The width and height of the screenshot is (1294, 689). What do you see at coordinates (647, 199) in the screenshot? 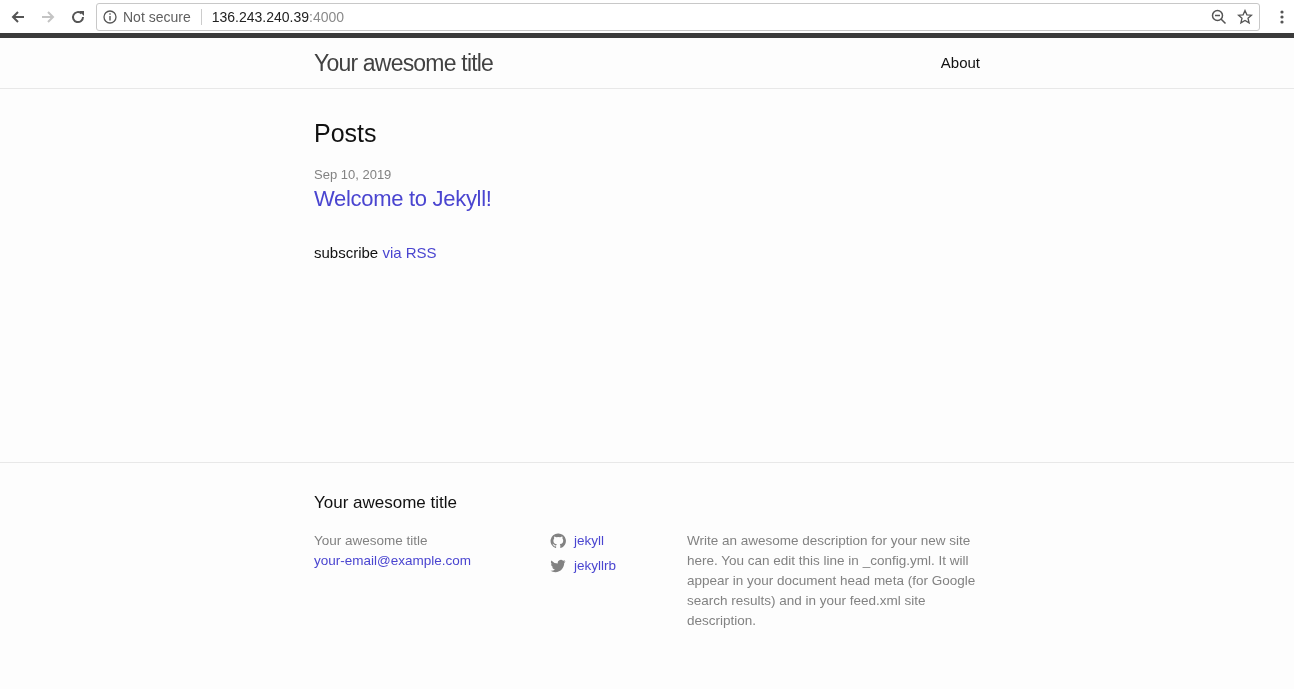
I see `post-title-link: Welcome to Jekyll!` at bounding box center [647, 199].